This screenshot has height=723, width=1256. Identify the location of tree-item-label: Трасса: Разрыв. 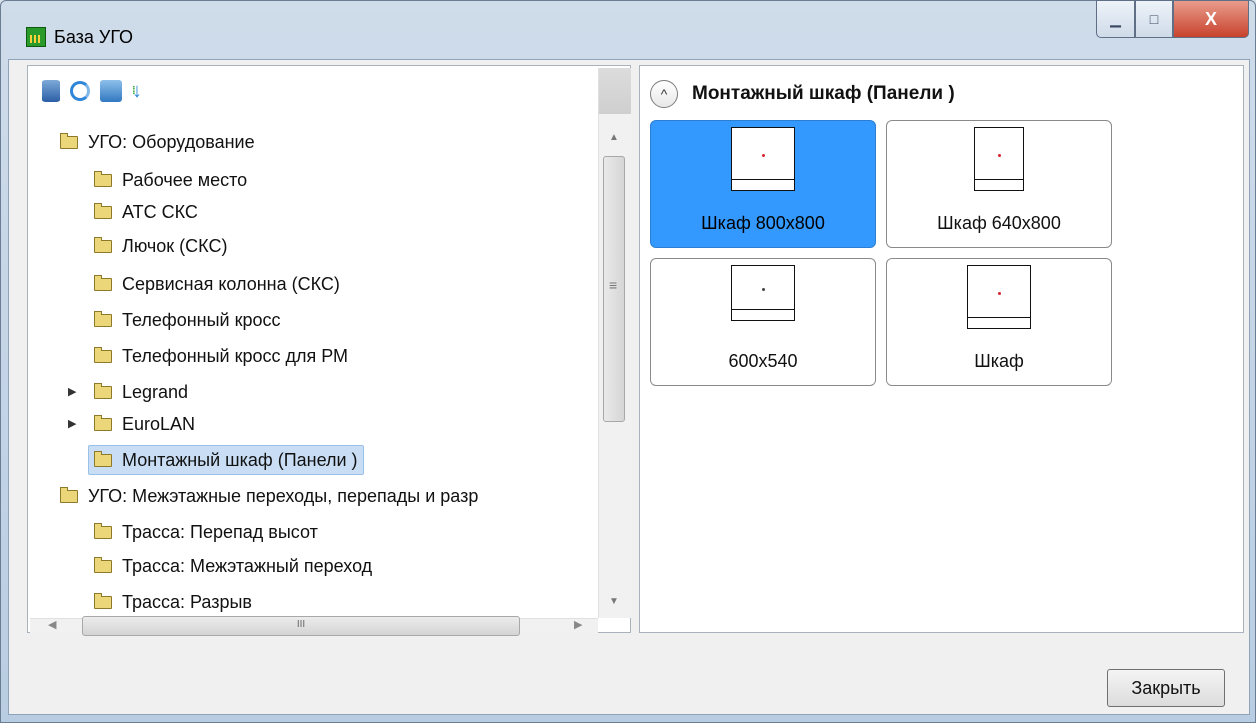
(187, 602).